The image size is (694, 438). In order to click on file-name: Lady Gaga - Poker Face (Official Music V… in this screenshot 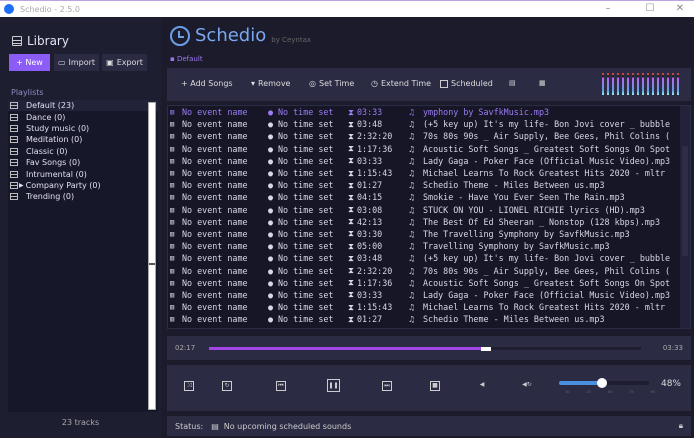, I will do `click(547, 294)`.